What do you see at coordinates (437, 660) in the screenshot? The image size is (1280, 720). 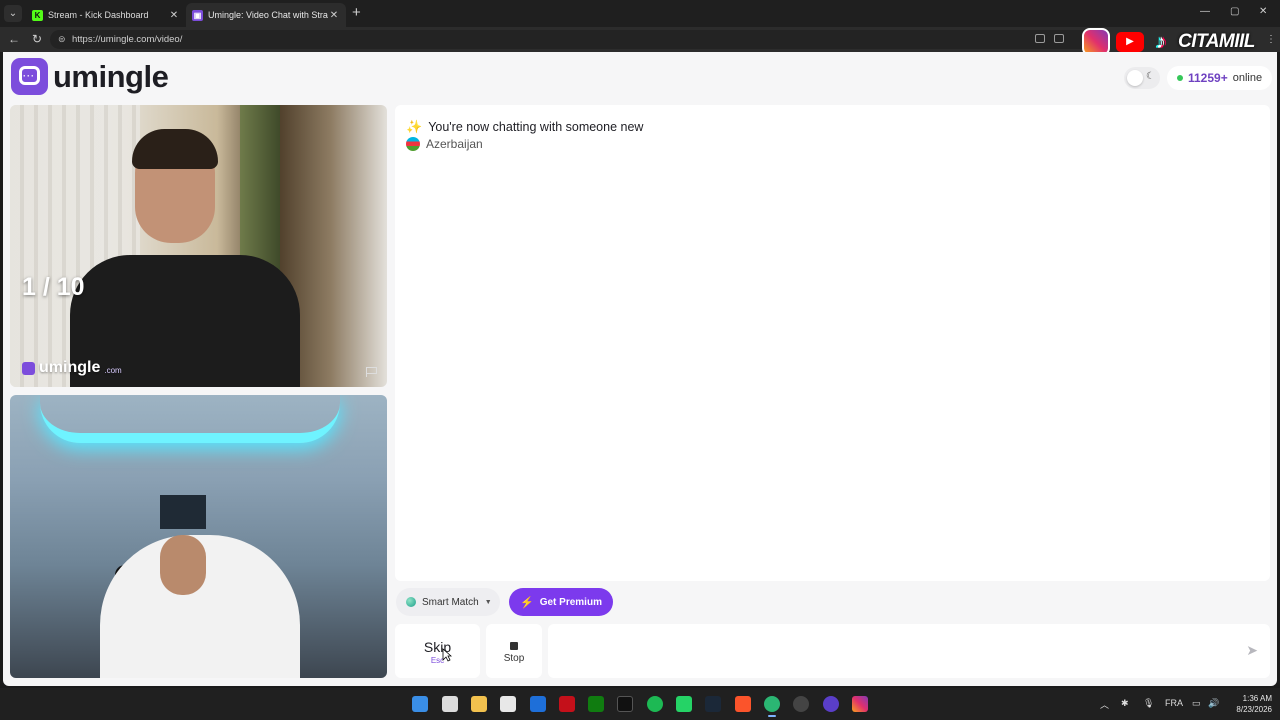 I see `skip-shortcut-hint: Esc` at bounding box center [437, 660].